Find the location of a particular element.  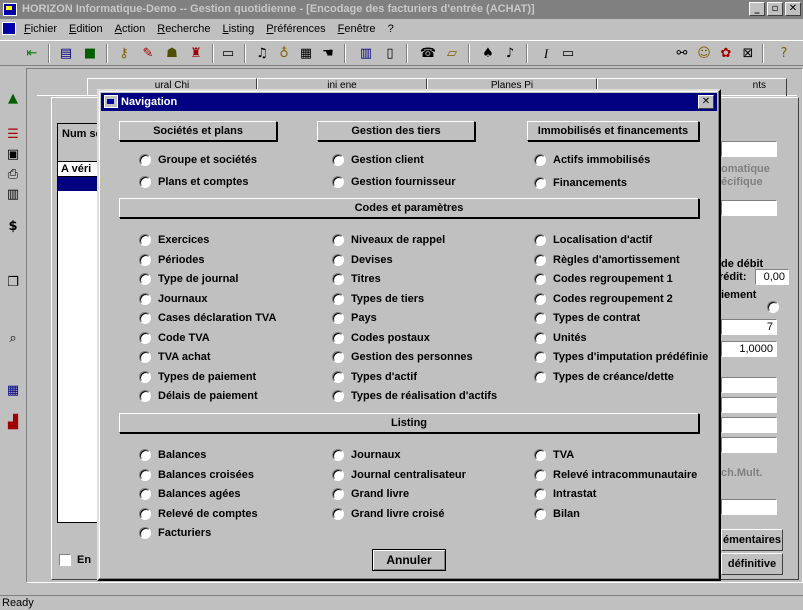

radio-codes-item: Types de tiers is located at coordinates (378, 299).